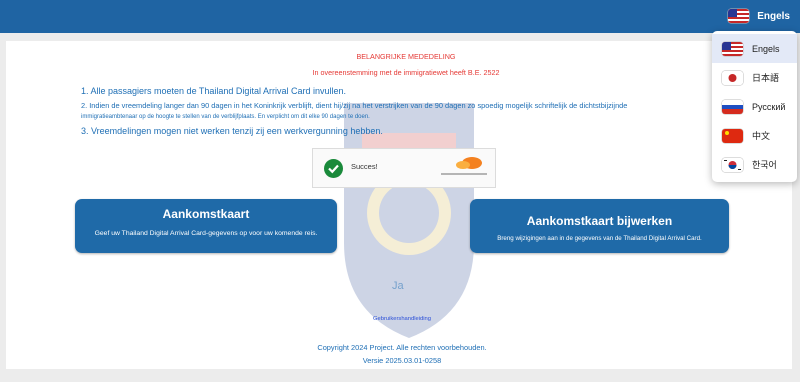 The height and width of the screenshot is (382, 800). I want to click on arrival-card-title: Aankomstkaart, so click(206, 214).